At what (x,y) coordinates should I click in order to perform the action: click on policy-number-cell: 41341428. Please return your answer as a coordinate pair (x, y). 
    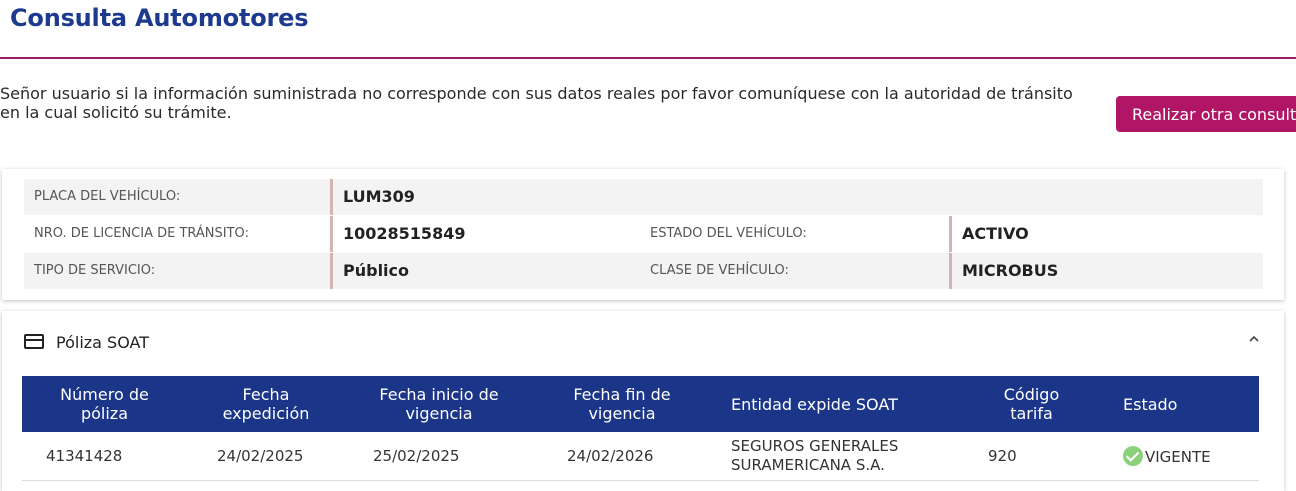
    Looking at the image, I should click on (104, 456).